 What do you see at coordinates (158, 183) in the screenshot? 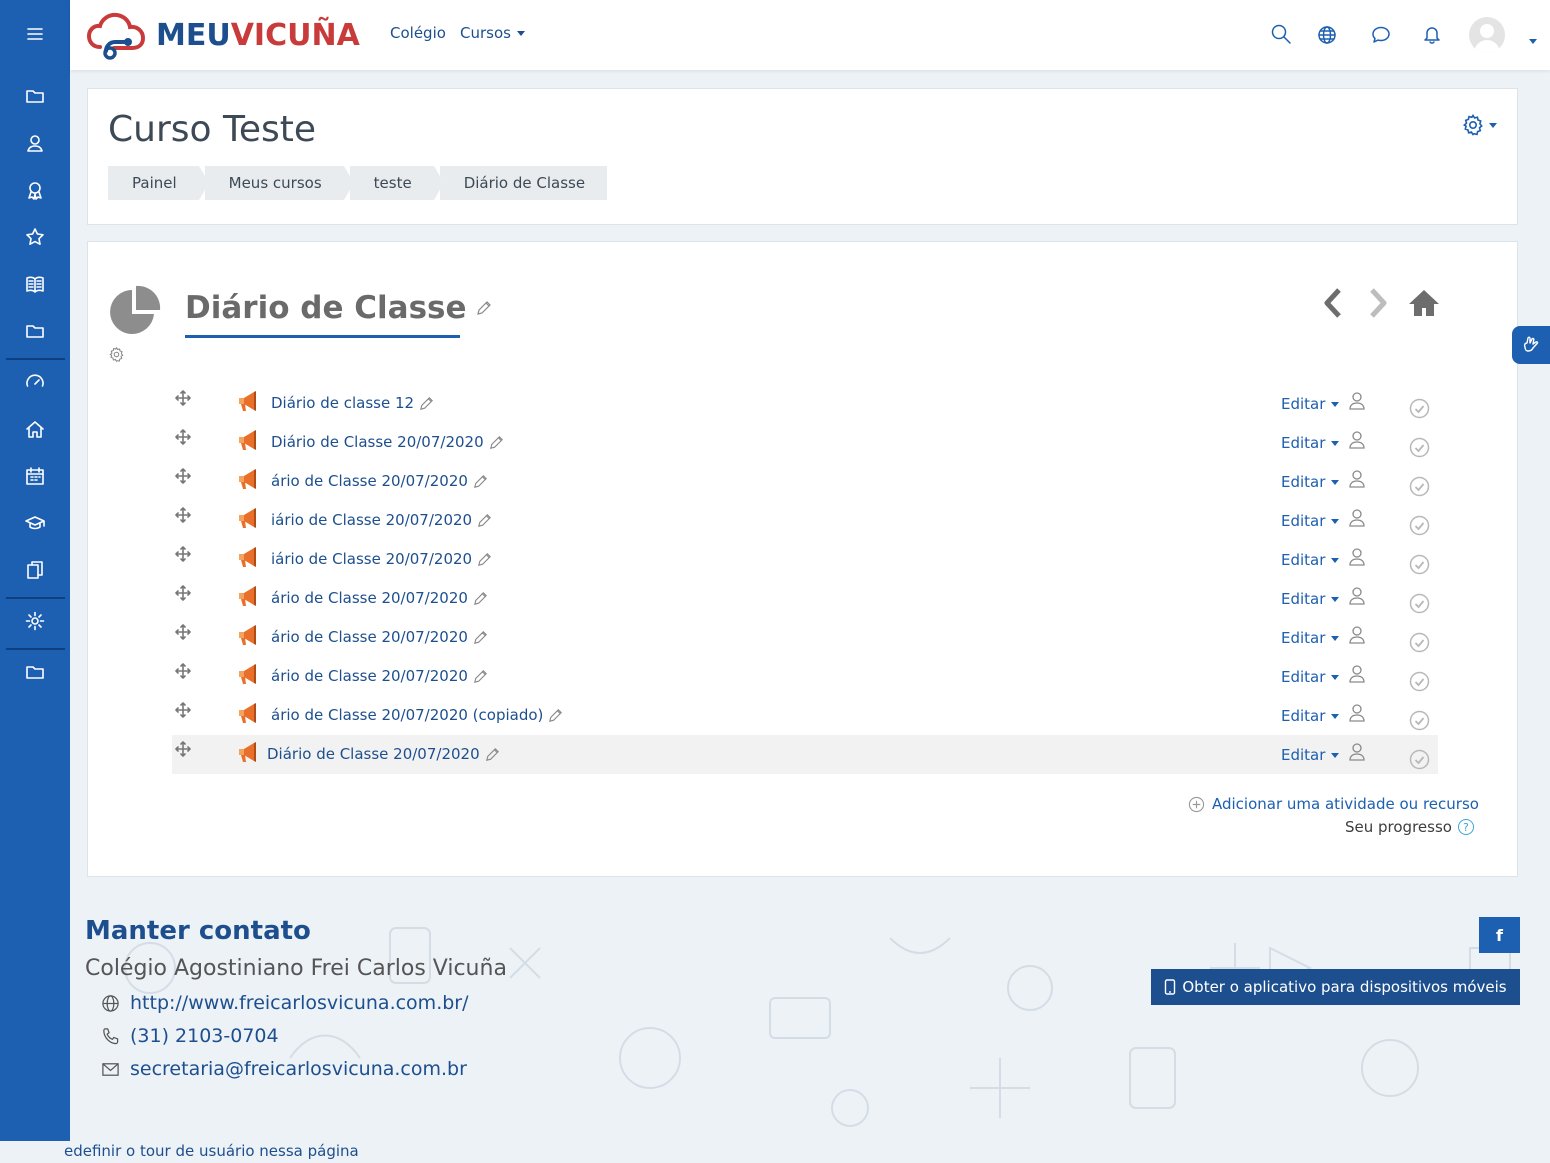
I see `breadcrumb-item-dashboard: Painel` at bounding box center [158, 183].